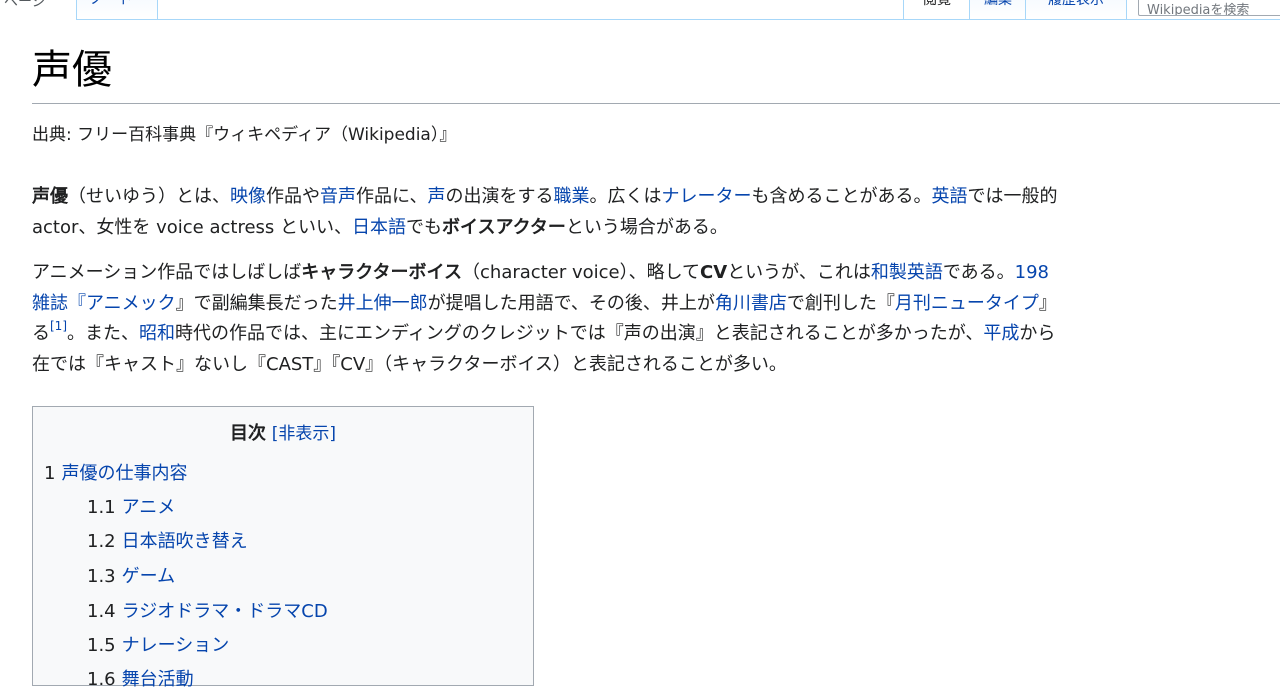 This screenshot has width=1280, height=691. Describe the element at coordinates (1032, 272) in the screenshot. I see `link-year: 198` at that location.